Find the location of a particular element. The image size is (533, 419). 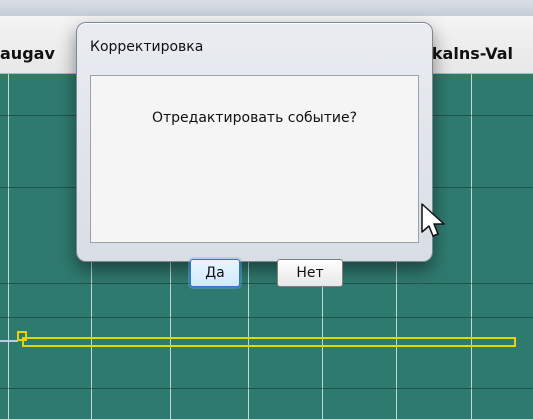

yes-button: Да is located at coordinates (215, 273).